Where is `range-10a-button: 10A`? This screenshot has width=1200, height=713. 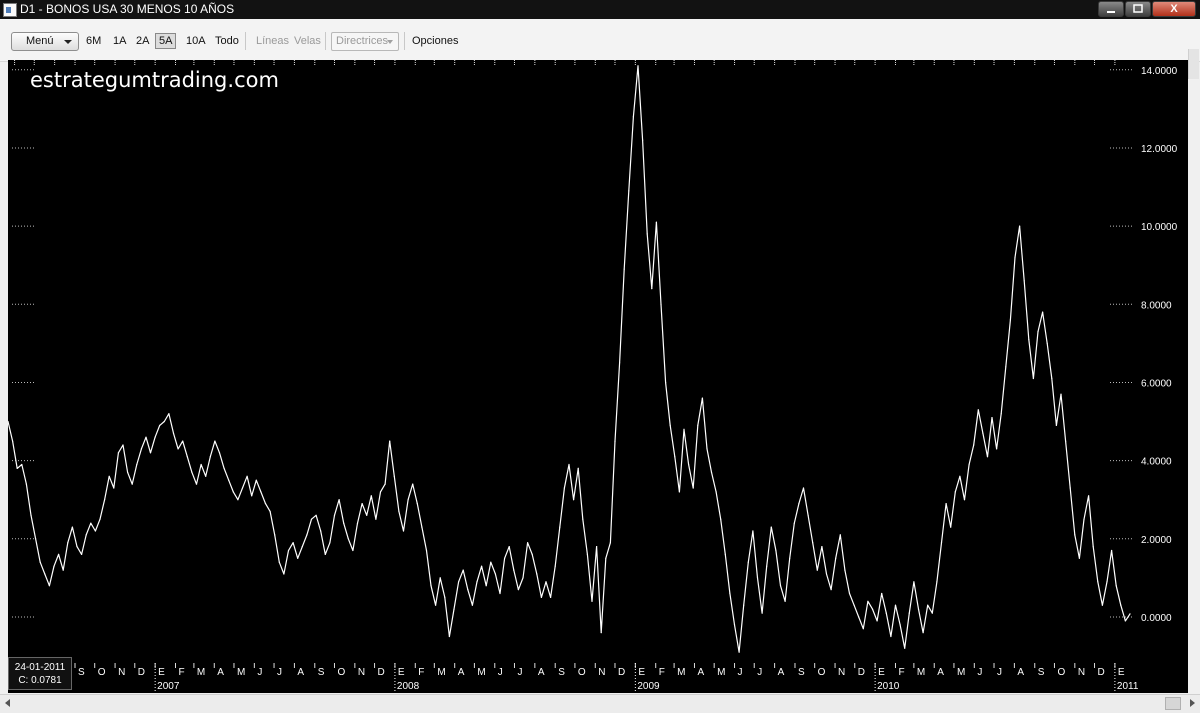
range-10a-button: 10A is located at coordinates (196, 41).